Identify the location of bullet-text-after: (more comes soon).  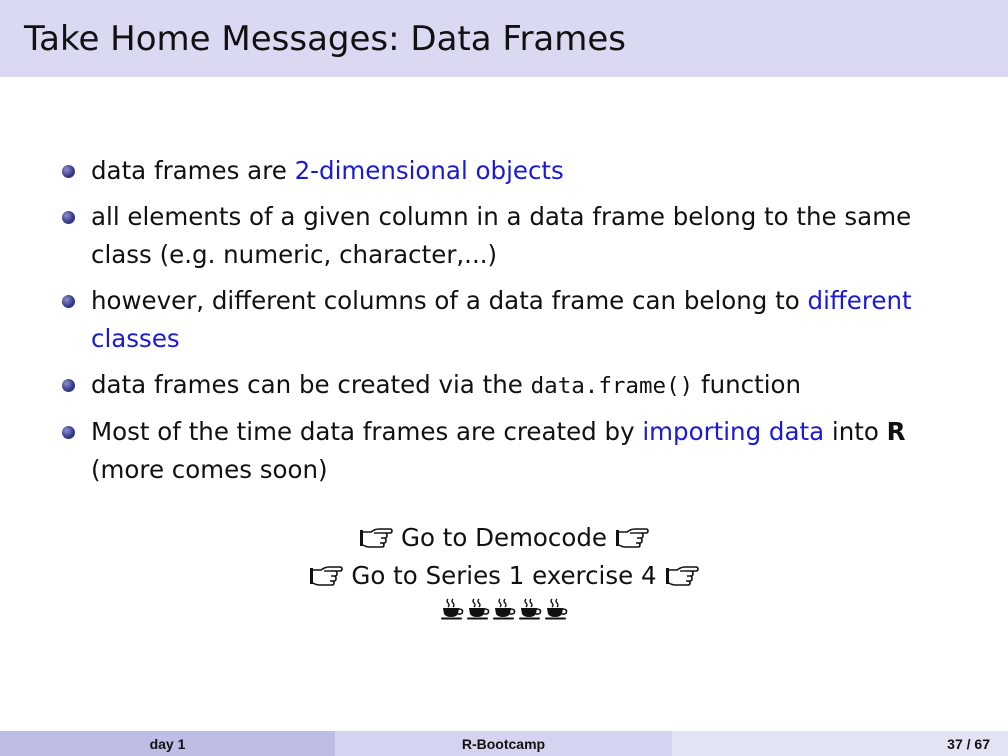
(209, 469).